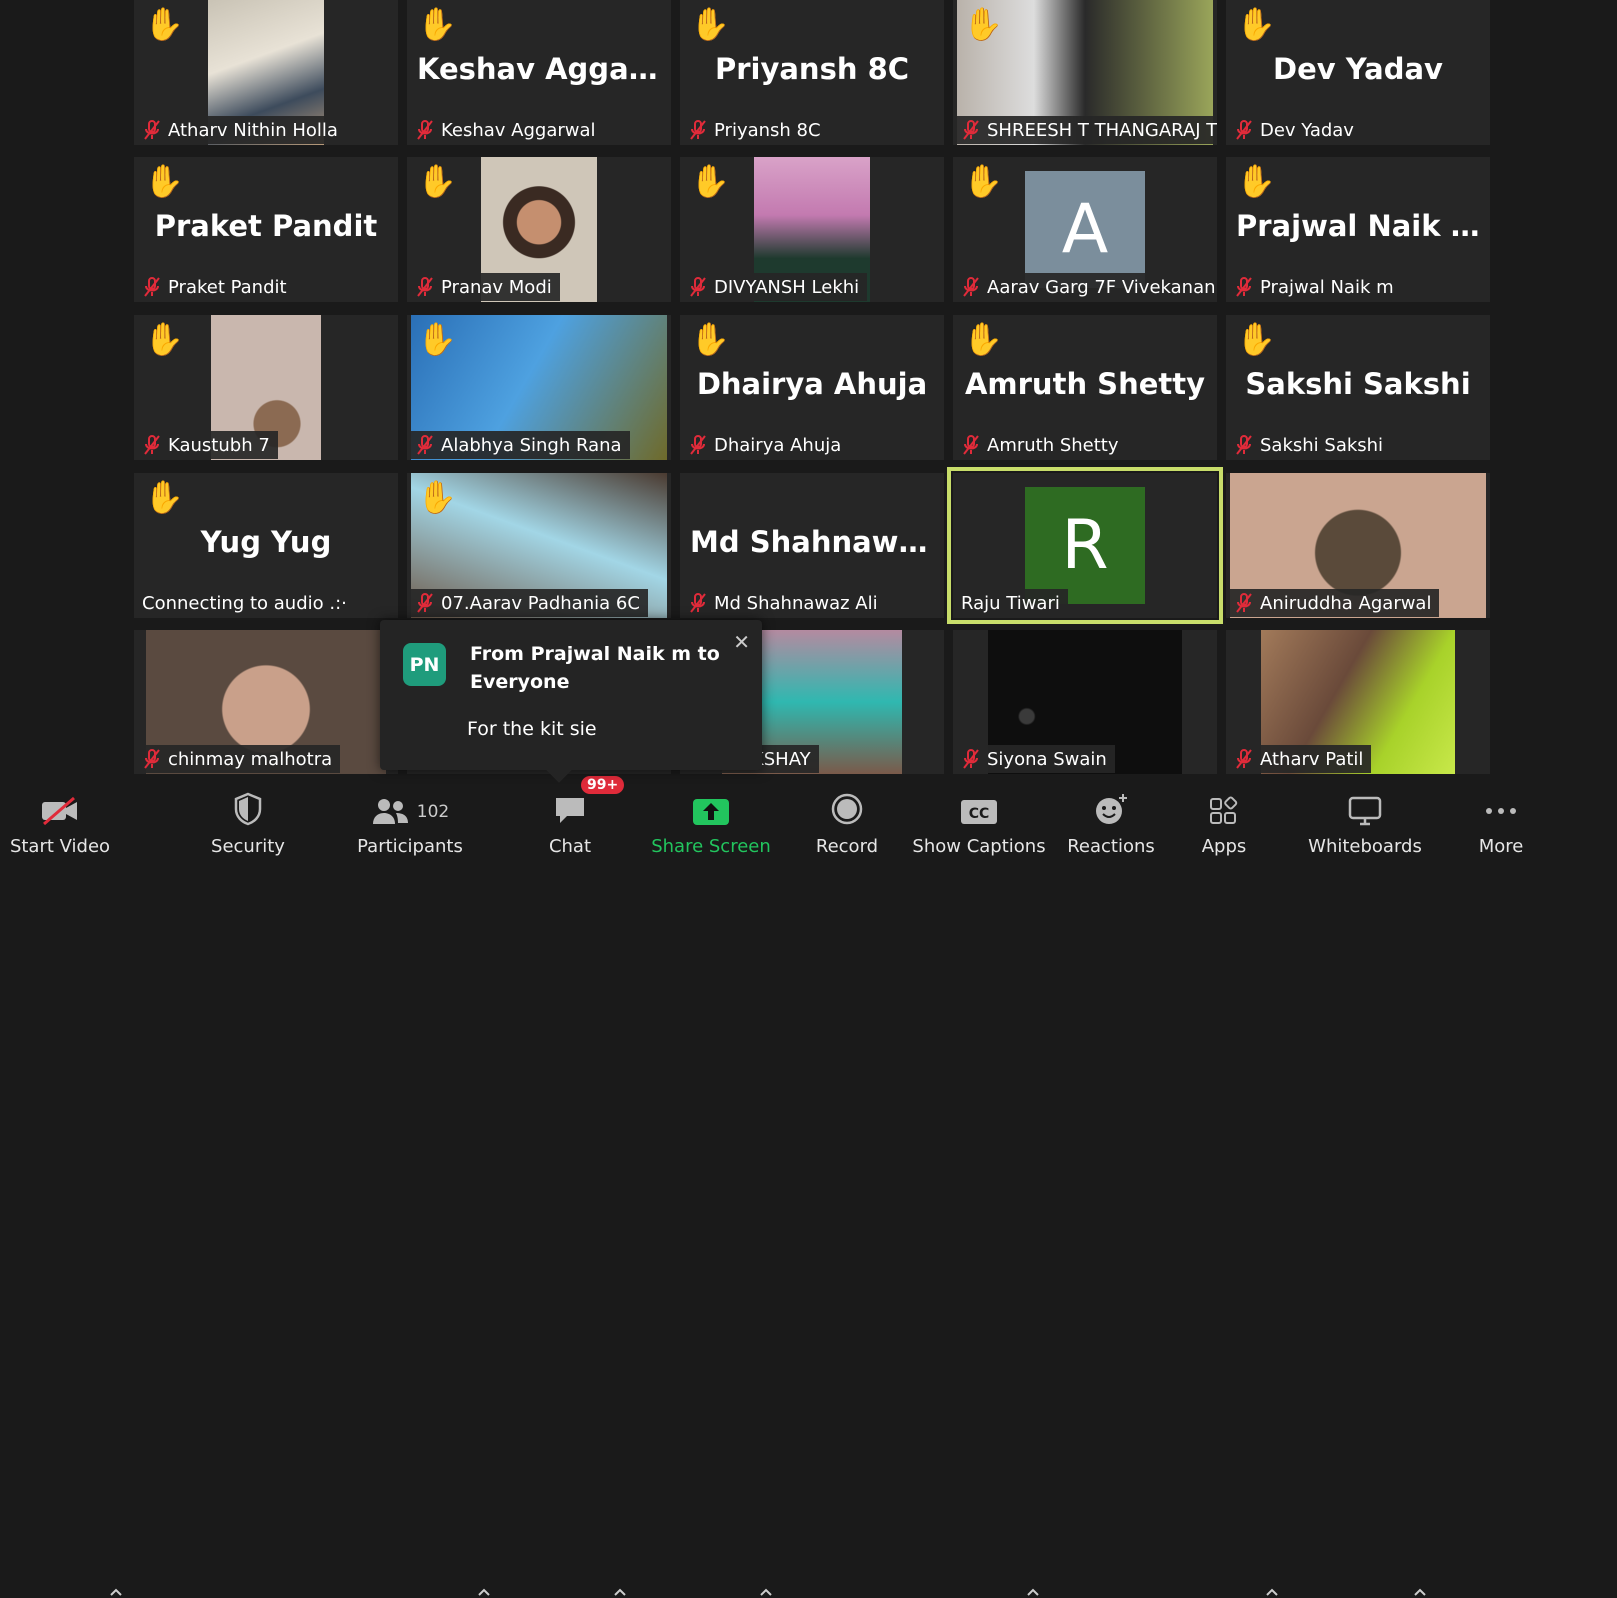  I want to click on participant-nameplate: Kaustubh 7, so click(208, 445).